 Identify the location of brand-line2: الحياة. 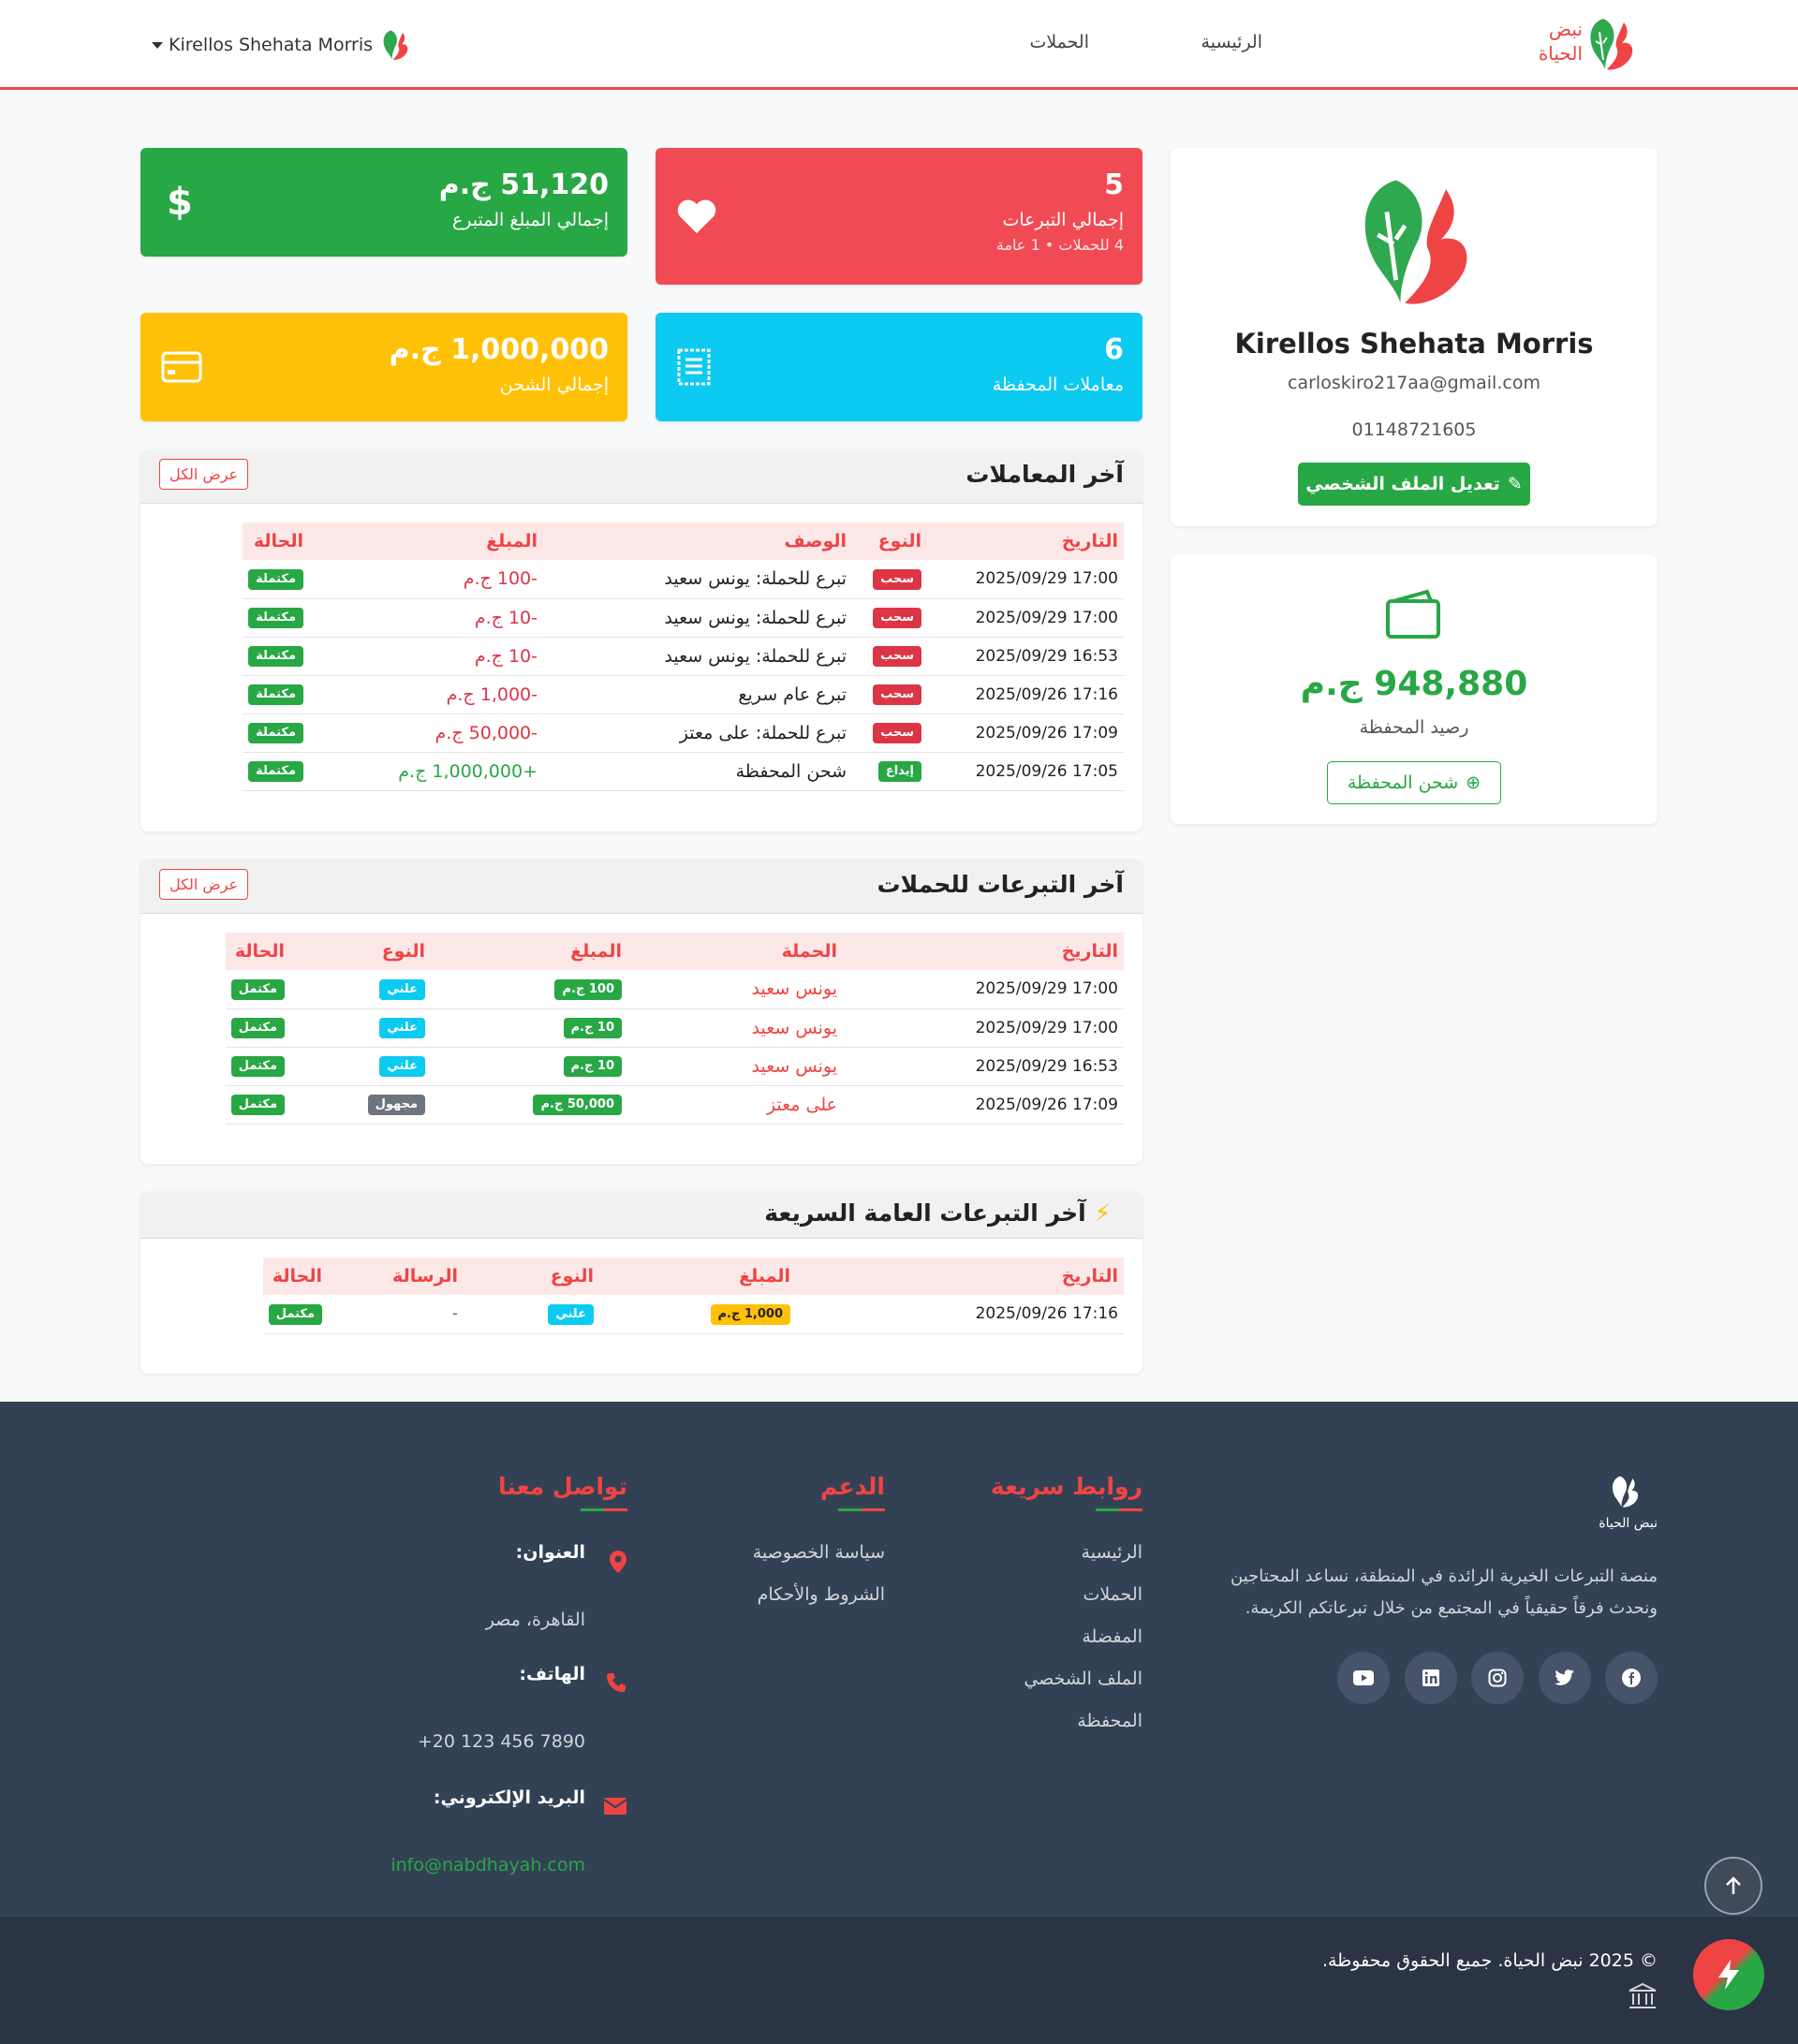
(1560, 54).